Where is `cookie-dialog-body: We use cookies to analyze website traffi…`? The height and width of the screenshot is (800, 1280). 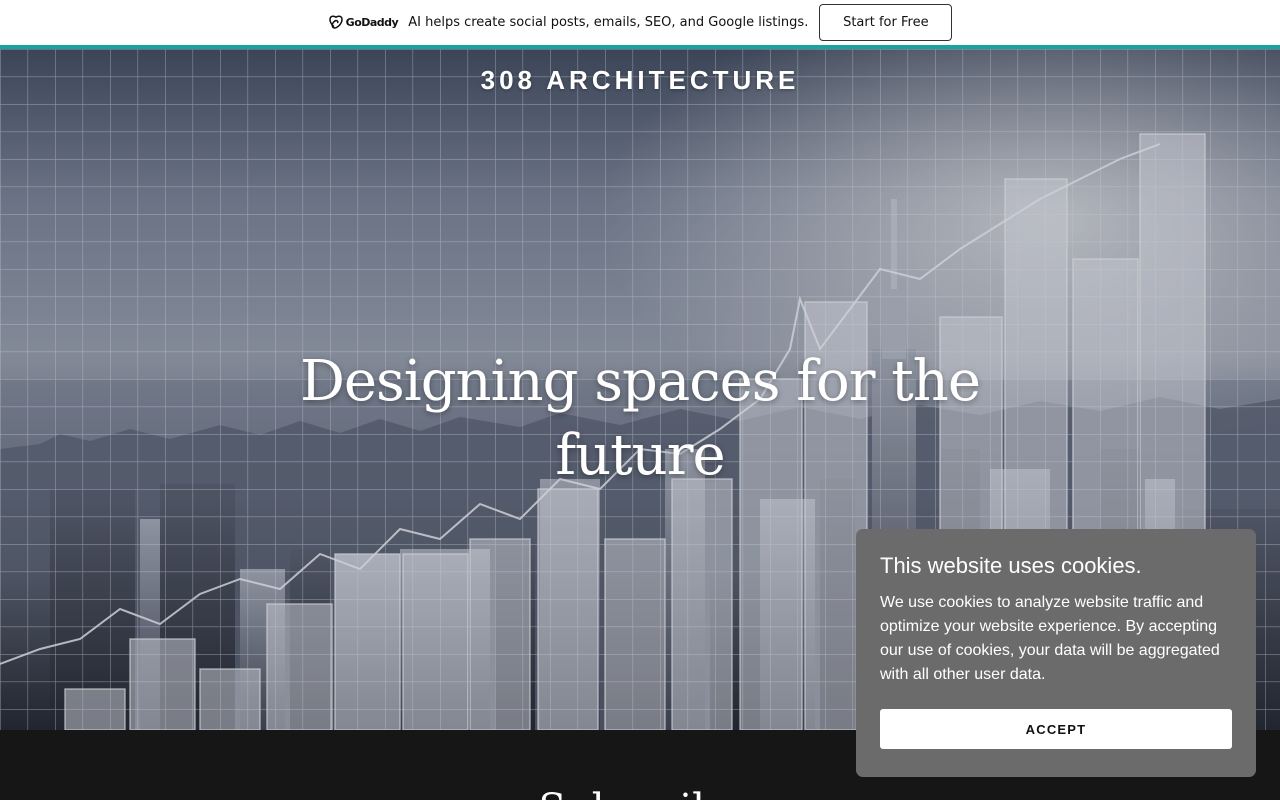
cookie-dialog-body: We use cookies to analyze website traffi… is located at coordinates (1050, 638).